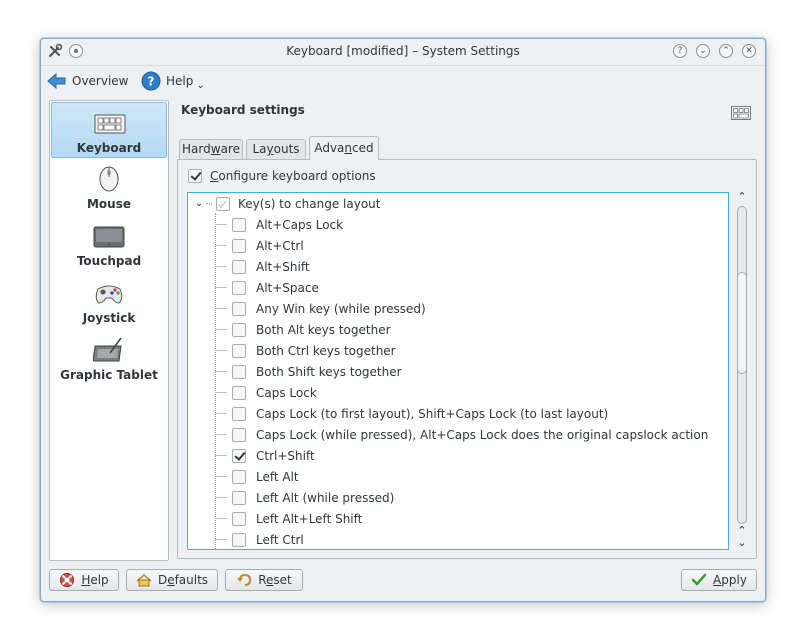 The height and width of the screenshot is (640, 804). Describe the element at coordinates (109, 130) in the screenshot. I see `sidebar-item-keyboard: Keyboard` at that location.